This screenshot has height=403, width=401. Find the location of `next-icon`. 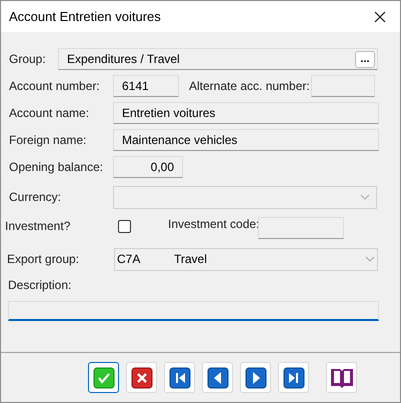

next-icon is located at coordinates (255, 377).